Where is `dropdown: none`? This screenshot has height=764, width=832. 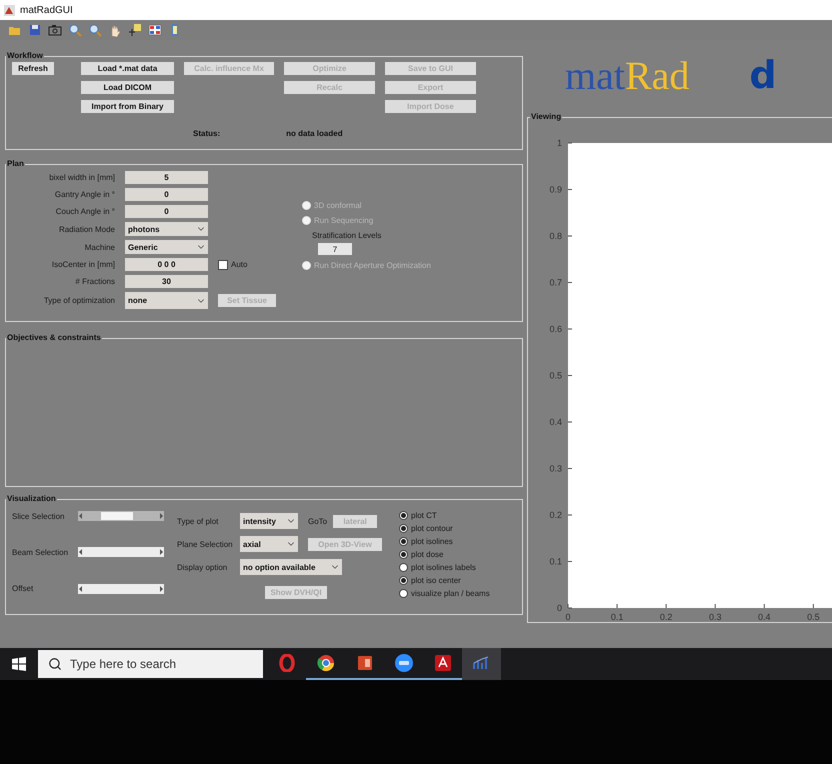
dropdown: none is located at coordinates (166, 300).